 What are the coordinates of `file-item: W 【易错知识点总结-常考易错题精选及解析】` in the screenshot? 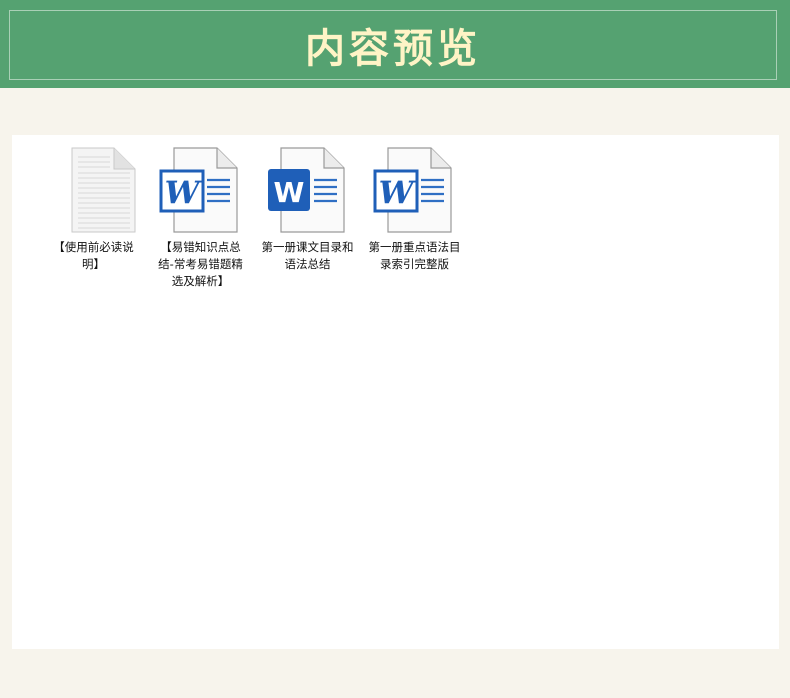 It's located at (200, 218).